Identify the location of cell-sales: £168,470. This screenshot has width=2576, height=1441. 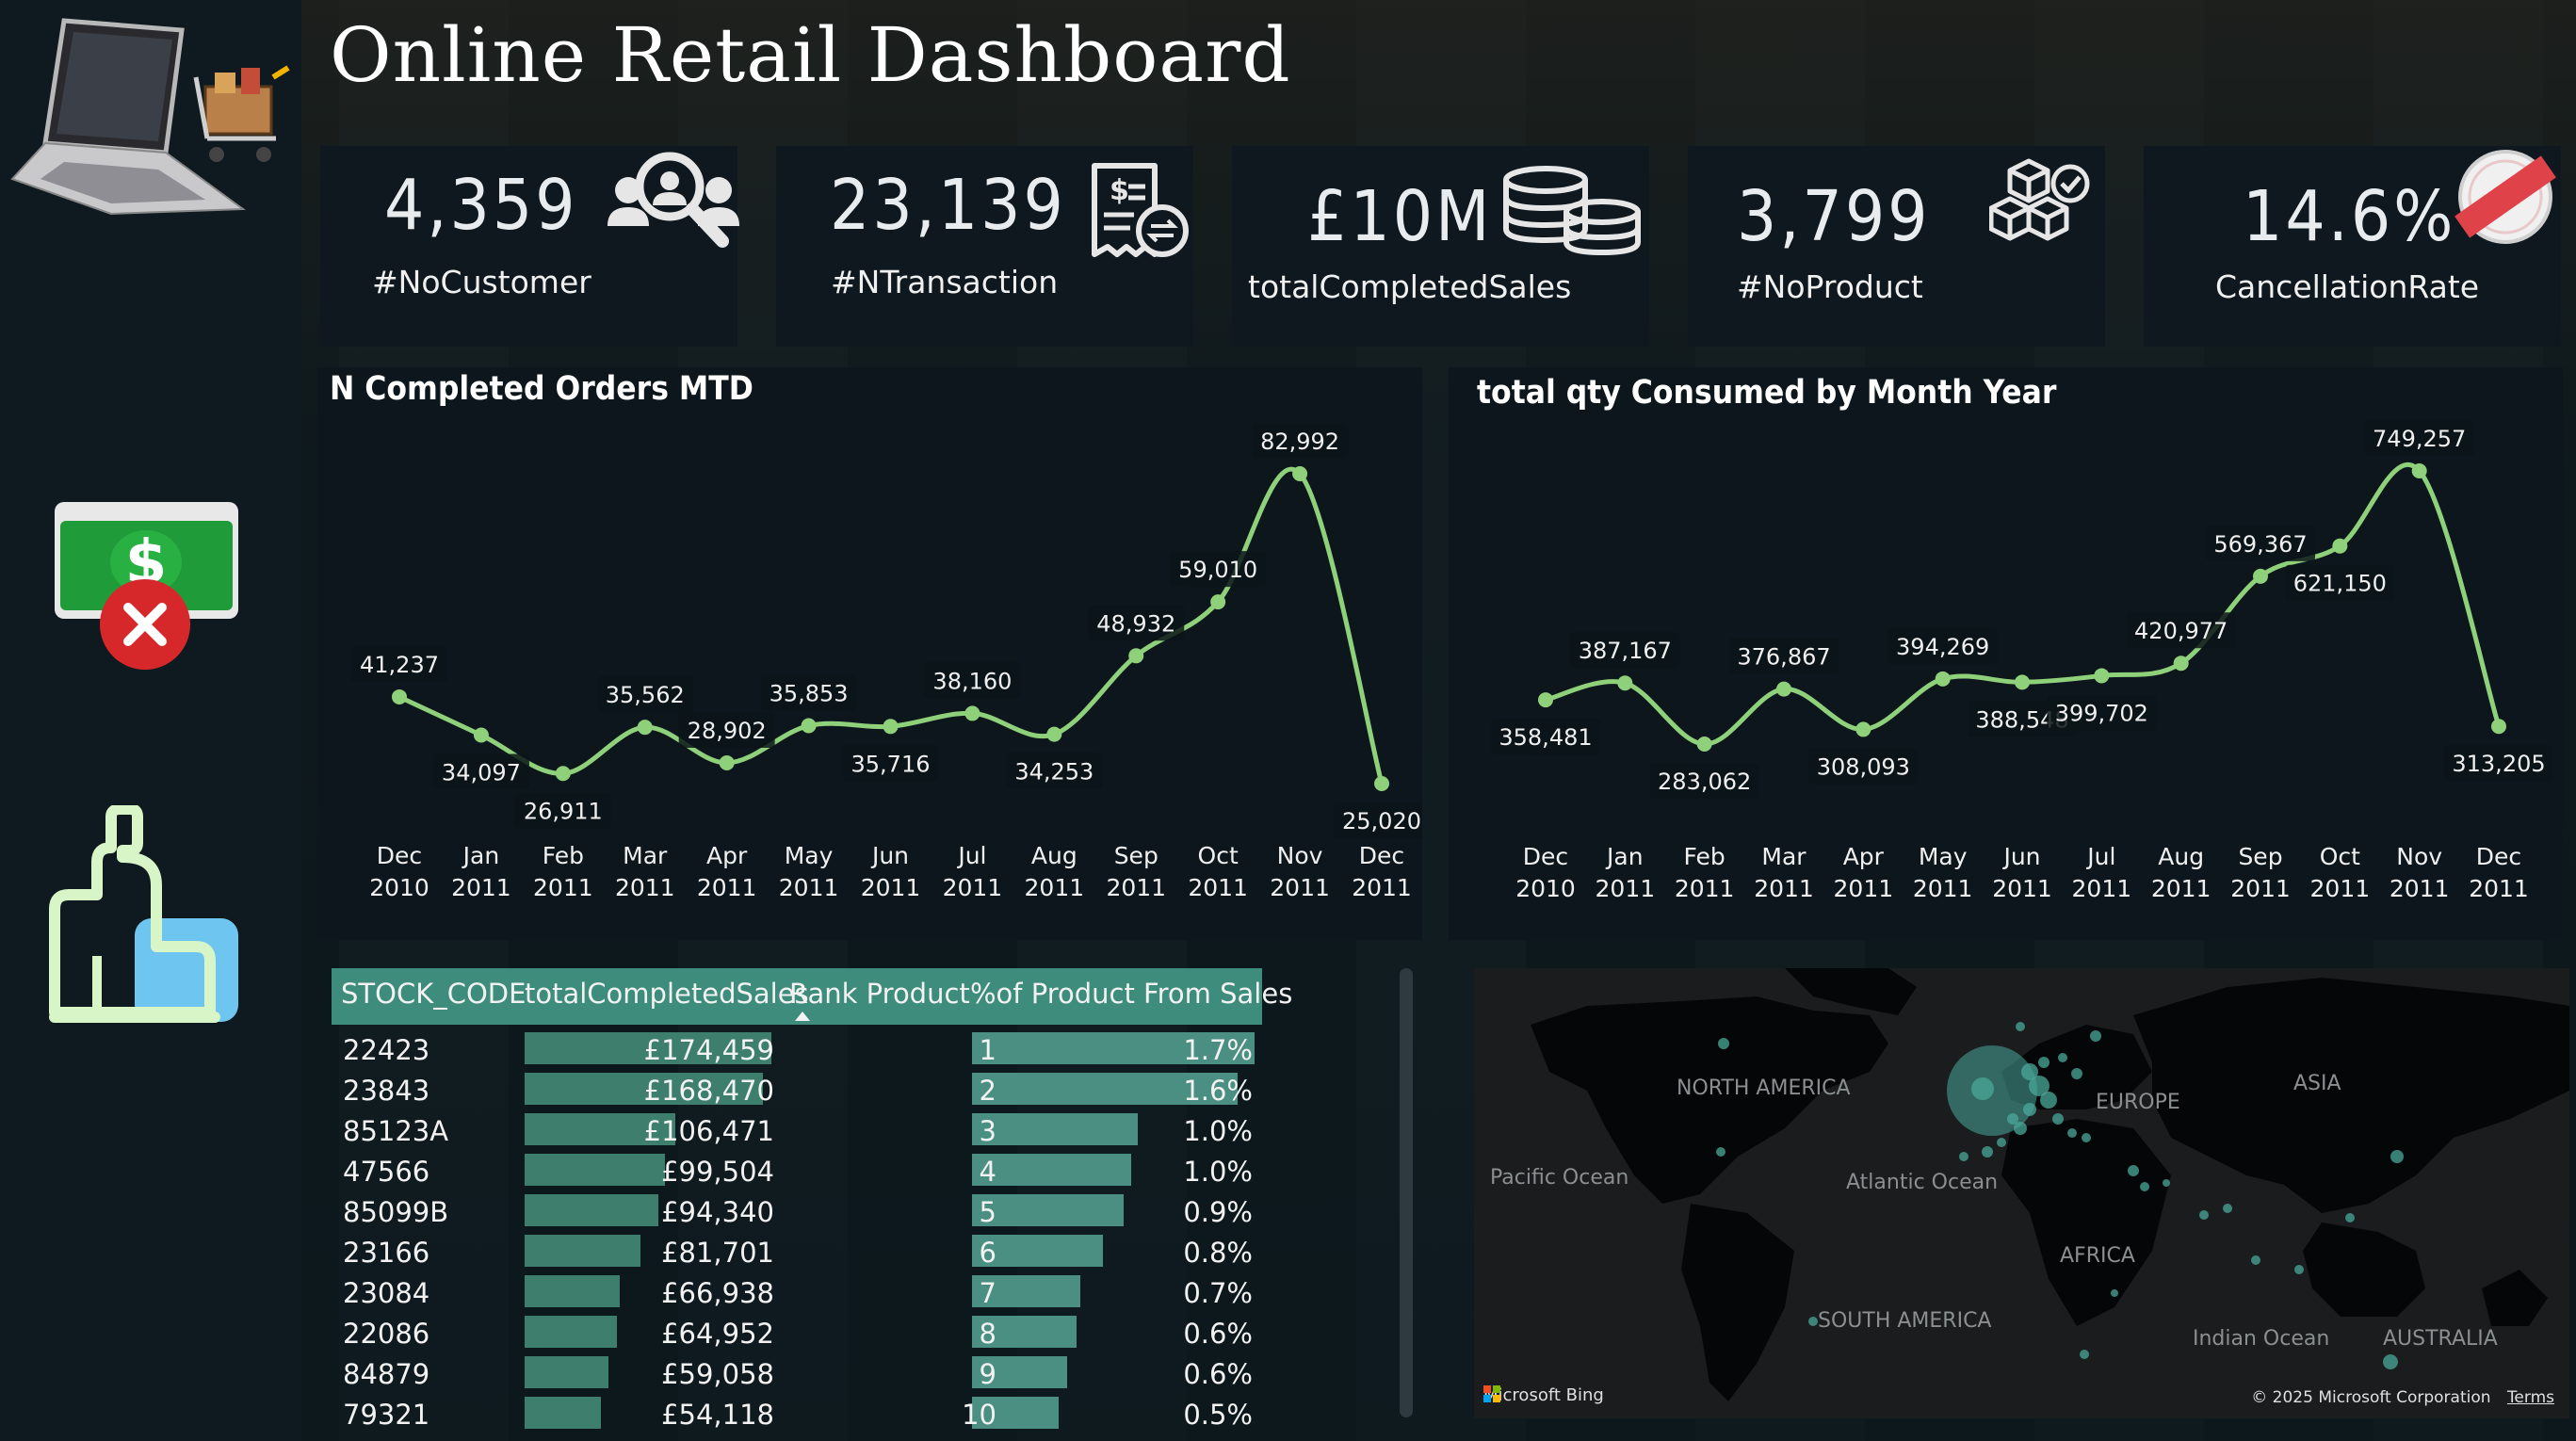
(708, 1091).